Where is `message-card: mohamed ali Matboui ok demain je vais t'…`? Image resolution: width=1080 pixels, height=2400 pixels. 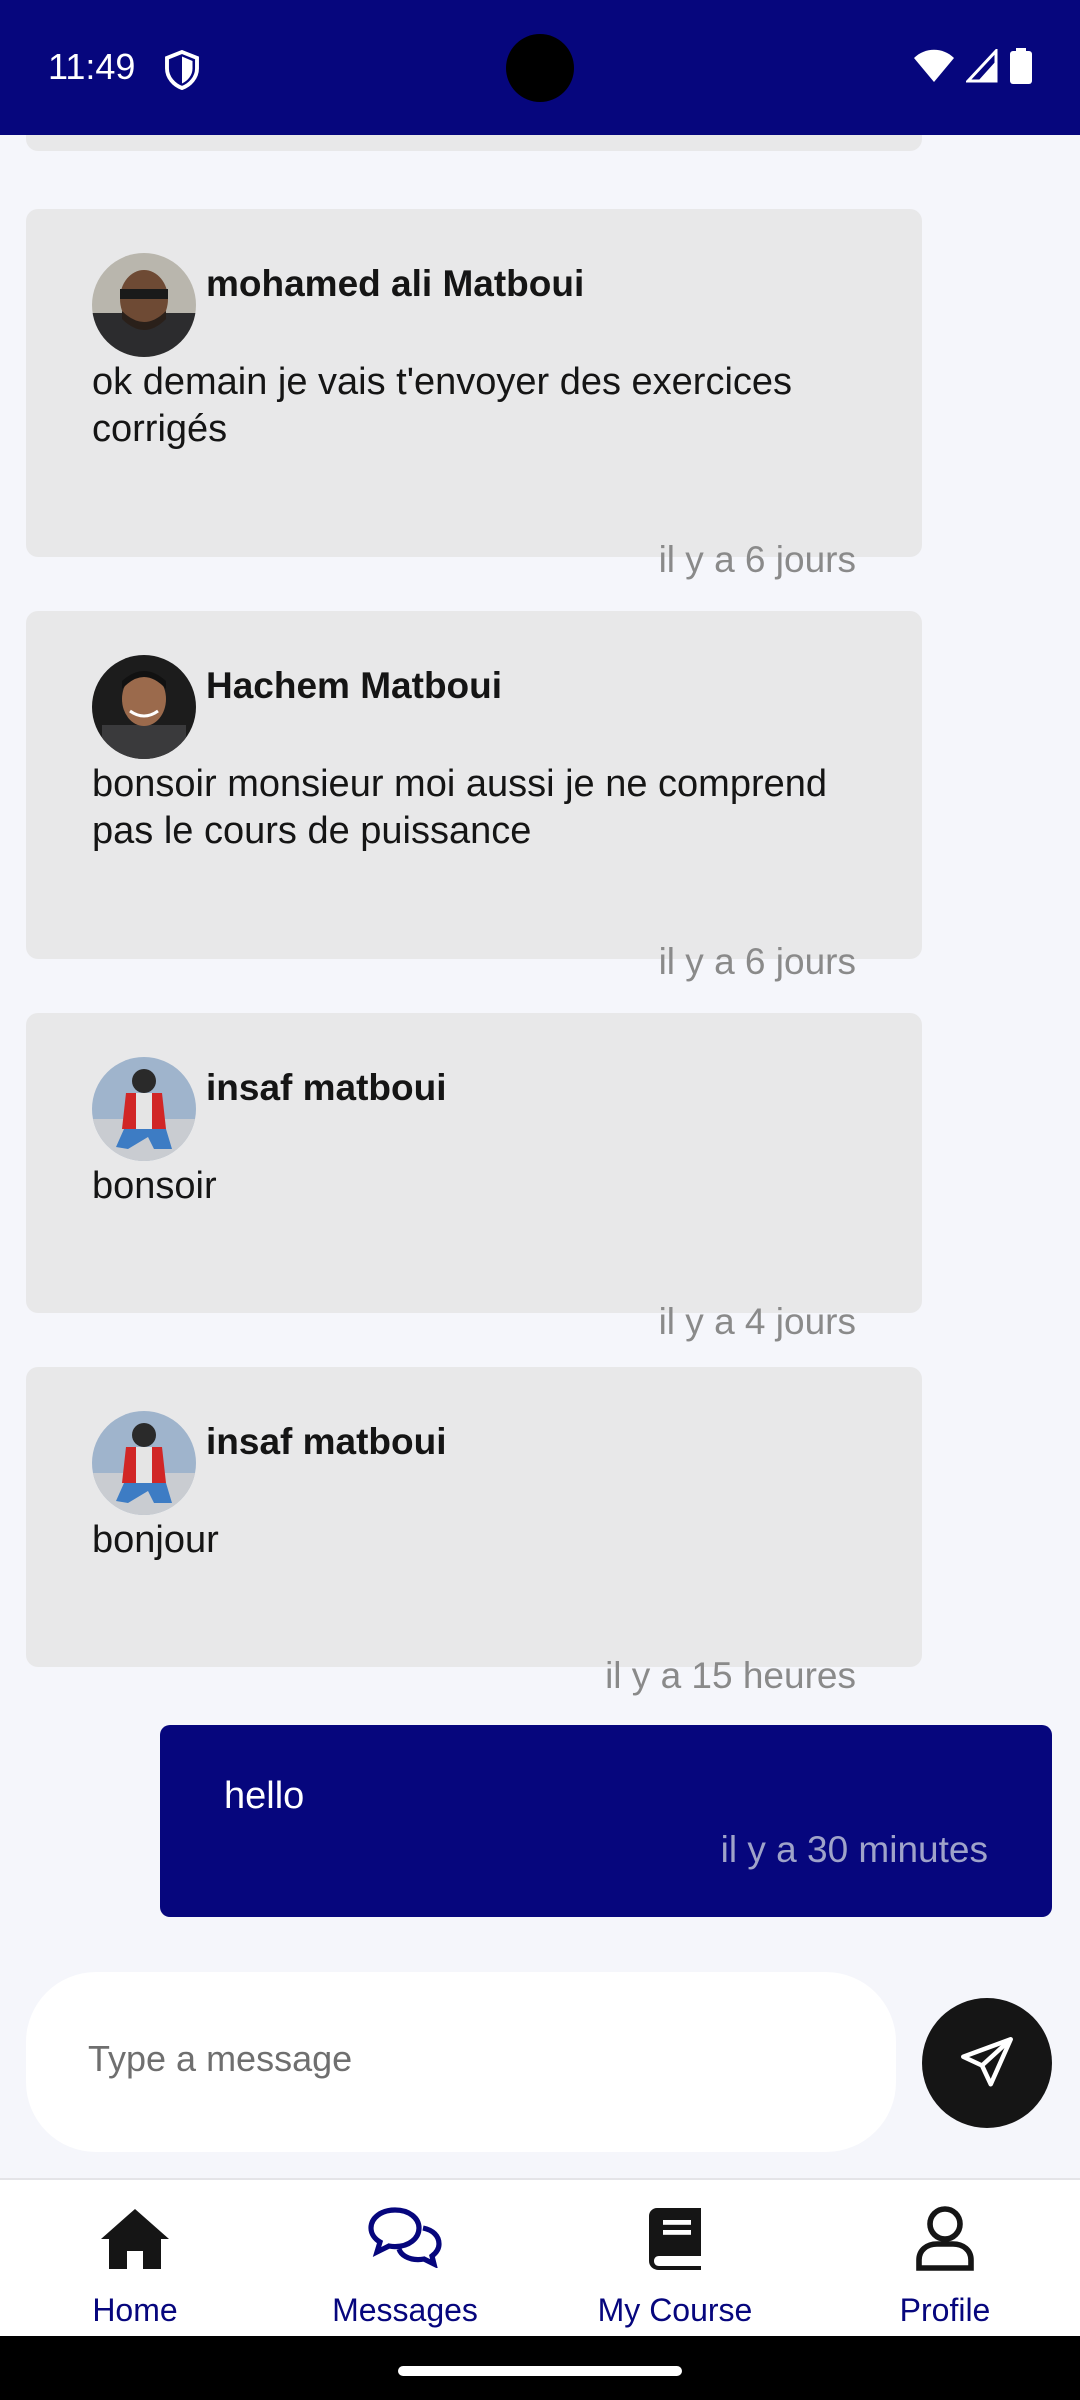 message-card: mohamed ali Matboui ok demain je vais t'… is located at coordinates (474, 394).